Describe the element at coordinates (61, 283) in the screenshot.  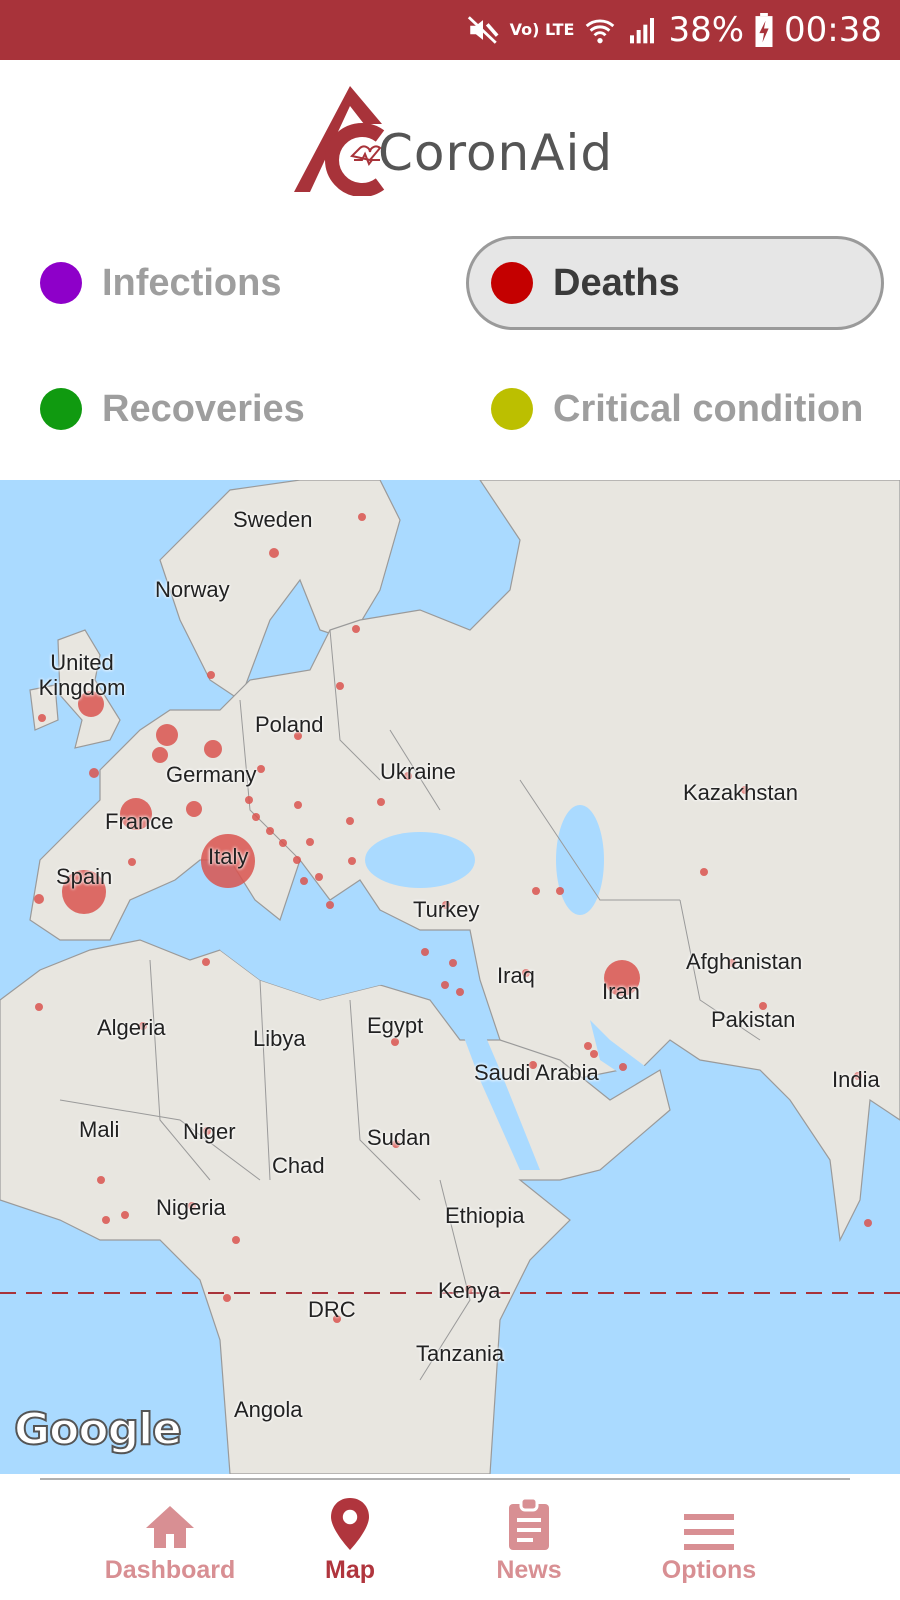
I see `infections-dot-icon` at that location.